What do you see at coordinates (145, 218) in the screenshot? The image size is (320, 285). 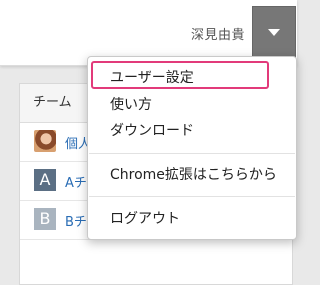 I see `menu-item-logout: ログアウト` at bounding box center [145, 218].